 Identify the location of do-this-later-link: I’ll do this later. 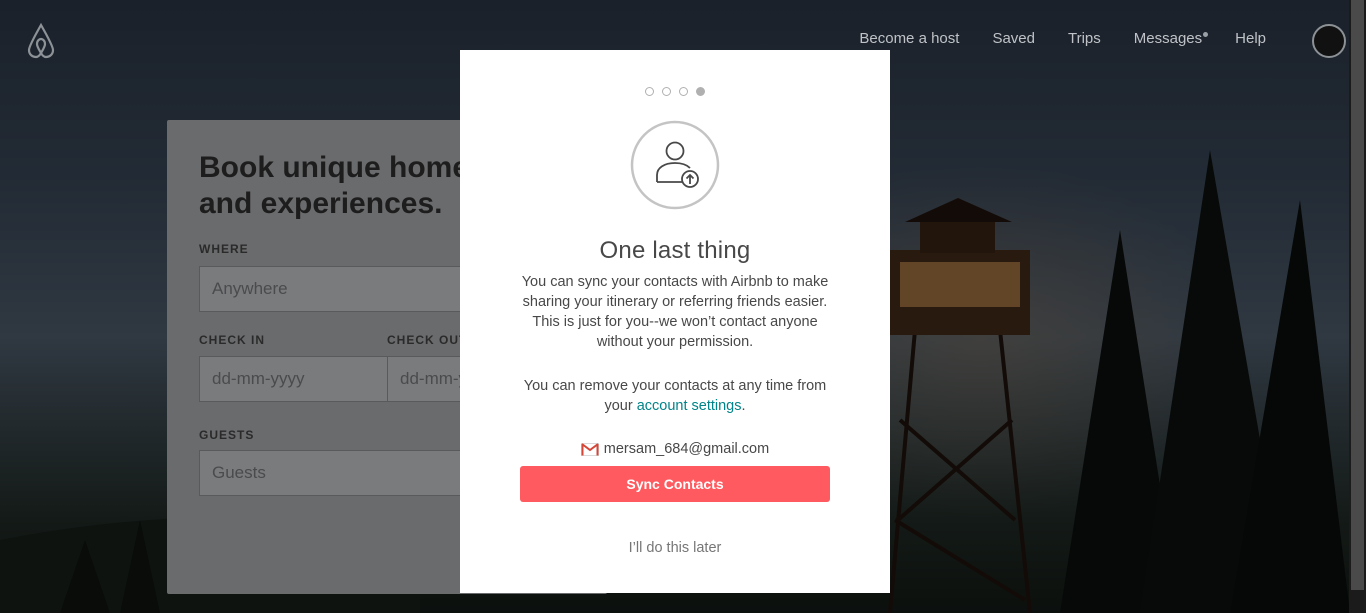
(675, 548).